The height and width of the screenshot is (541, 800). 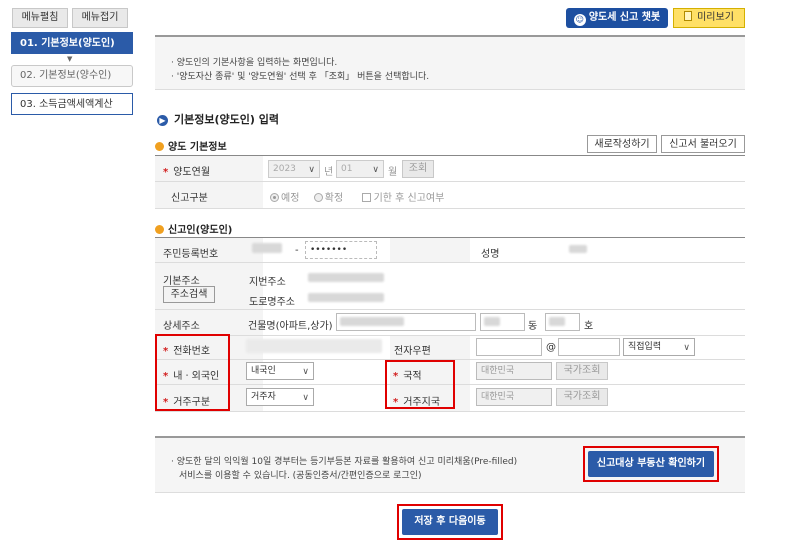 I want to click on ho-blurred, so click(x=557, y=321).